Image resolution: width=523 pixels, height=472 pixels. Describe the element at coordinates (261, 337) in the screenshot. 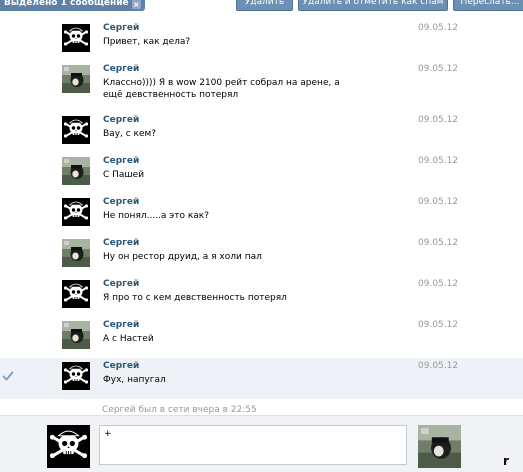

I see `message-row: Сергей А с Настей 09.05.12` at that location.